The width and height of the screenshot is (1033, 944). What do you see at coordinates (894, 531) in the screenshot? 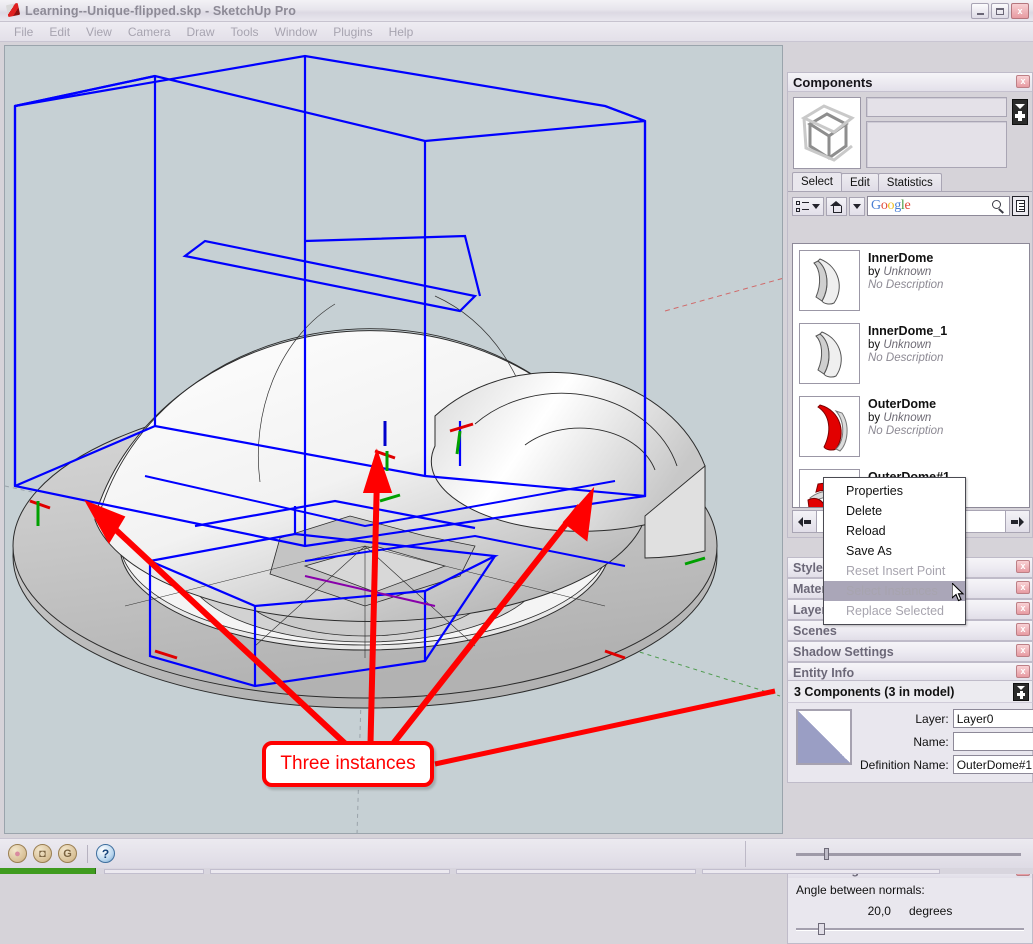
I see `ctx-reload: Reload` at bounding box center [894, 531].